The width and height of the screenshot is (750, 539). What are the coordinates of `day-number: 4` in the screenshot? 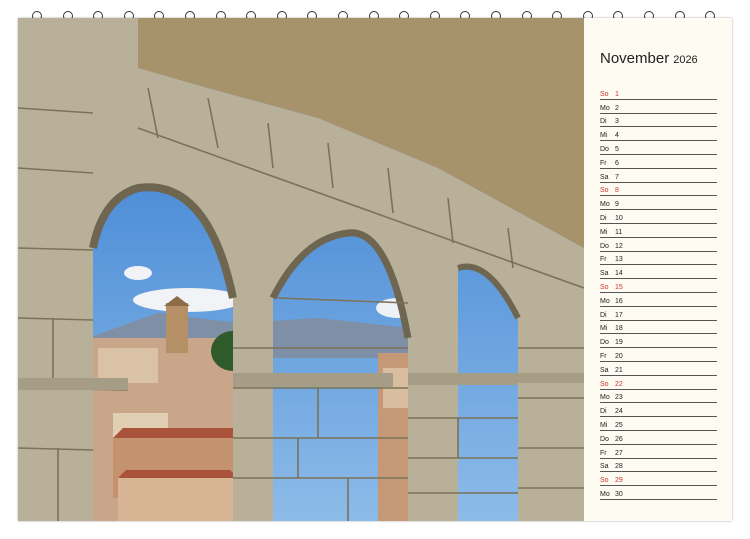 It's located at (617, 136).